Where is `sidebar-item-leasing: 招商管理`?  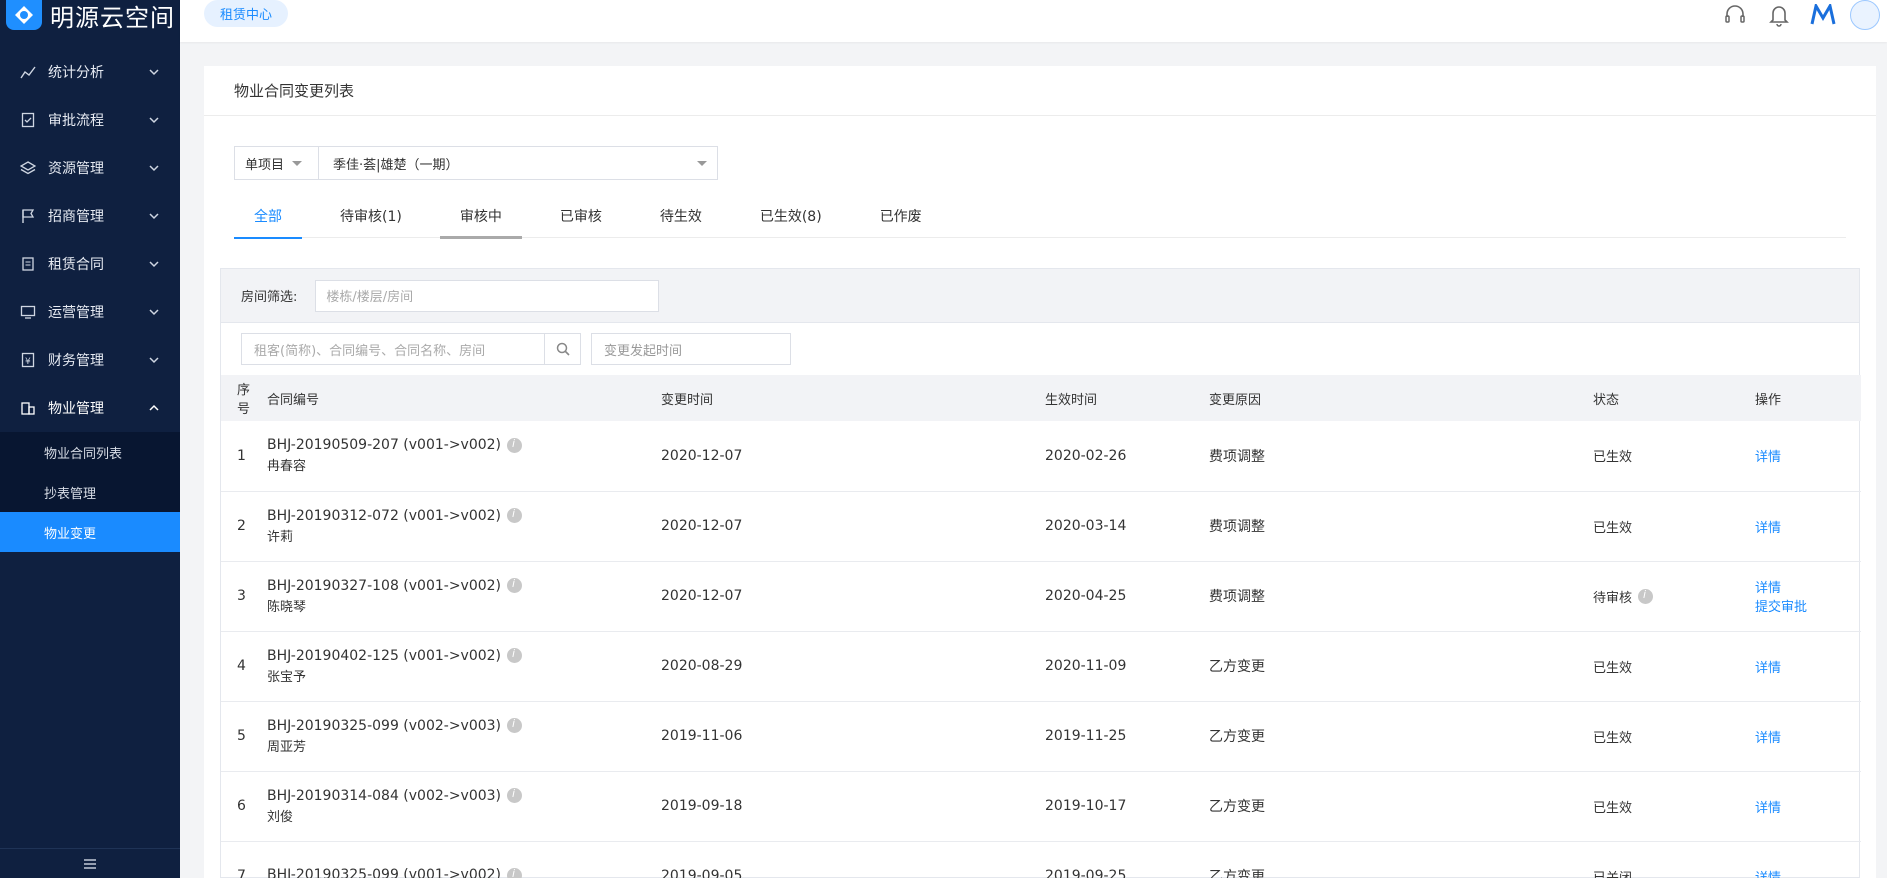
sidebar-item-leasing: 招商管理 is located at coordinates (90, 216).